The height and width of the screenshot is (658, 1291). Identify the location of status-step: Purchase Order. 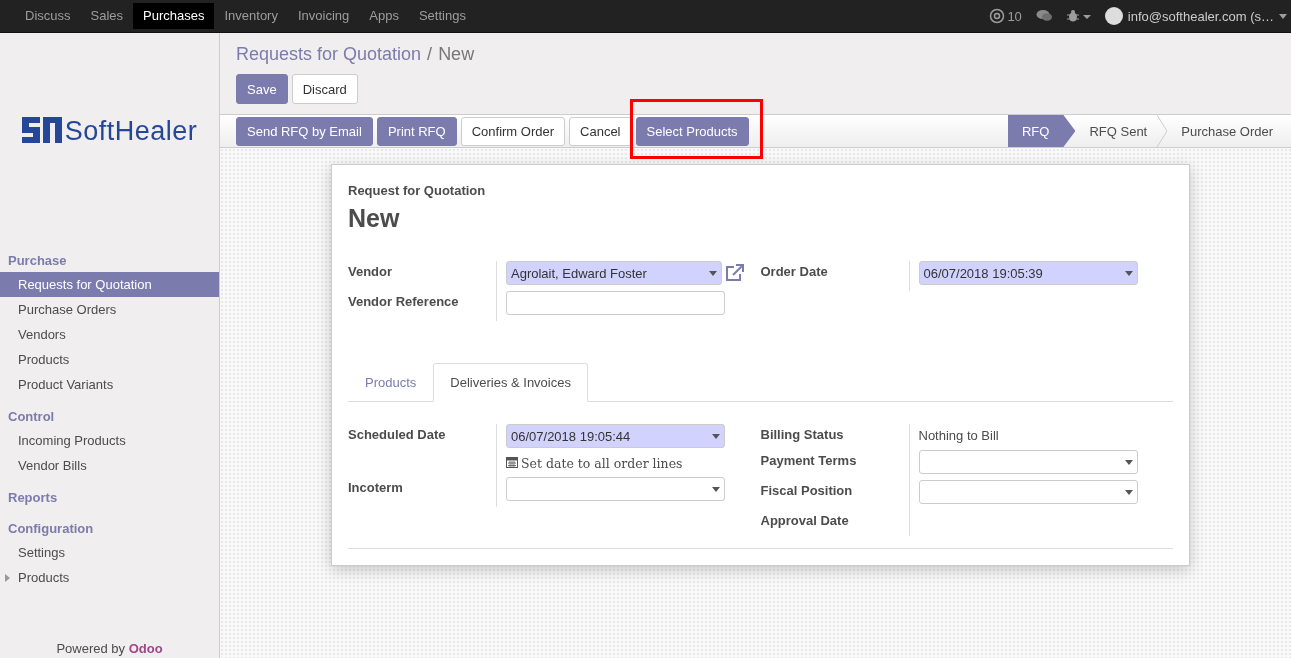
(1229, 131).